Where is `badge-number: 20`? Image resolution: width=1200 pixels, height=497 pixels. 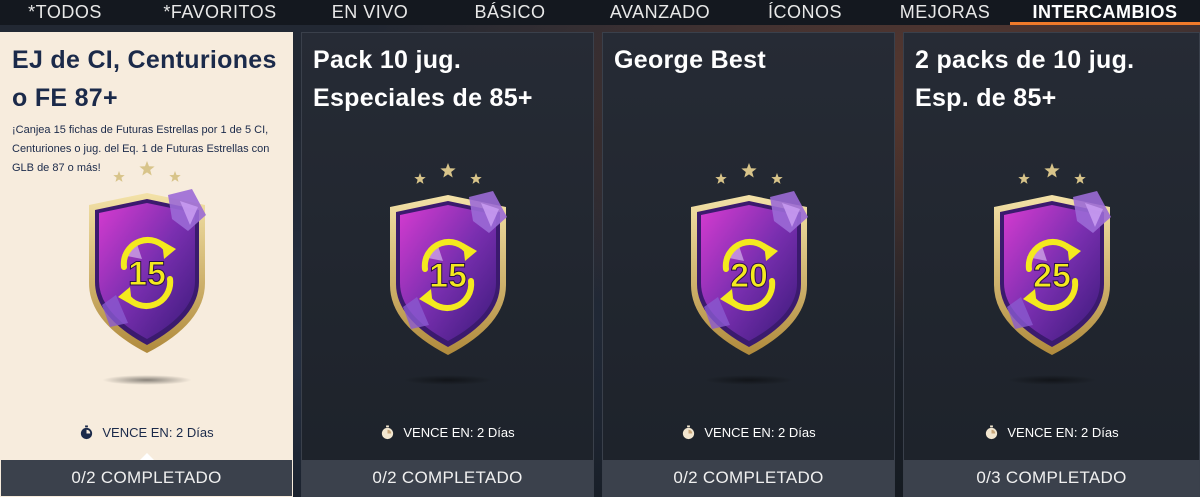 badge-number: 20 is located at coordinates (749, 276).